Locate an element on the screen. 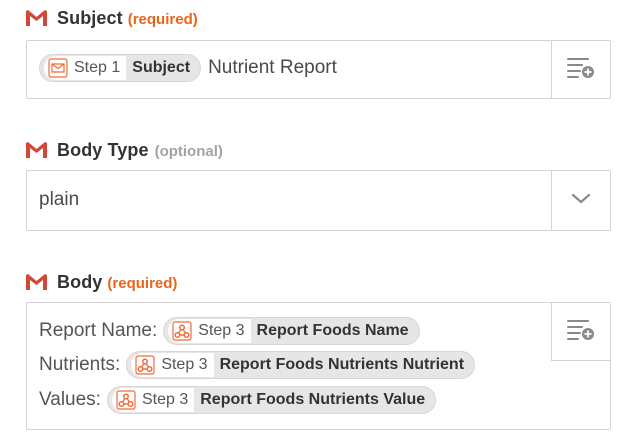 This screenshot has width=640, height=444. body-field-pill: Step 3 Report Foods Name is located at coordinates (291, 331).